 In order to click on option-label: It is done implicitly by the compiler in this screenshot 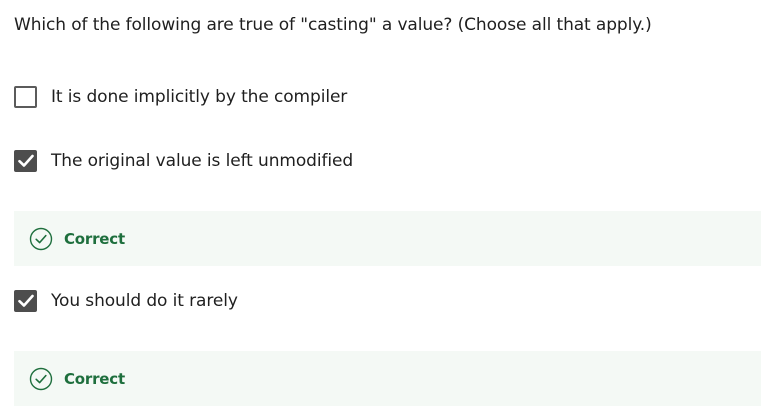, I will do `click(199, 97)`.